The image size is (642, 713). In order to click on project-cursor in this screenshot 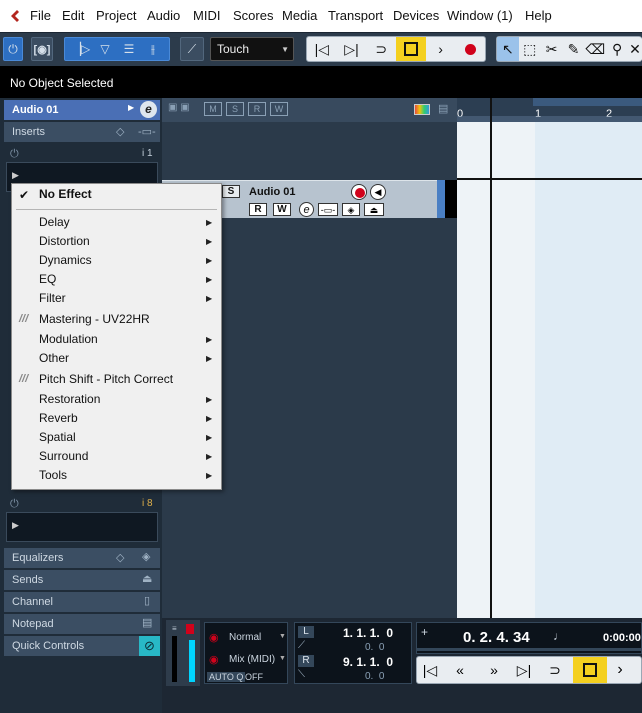, I will do `click(491, 358)`.